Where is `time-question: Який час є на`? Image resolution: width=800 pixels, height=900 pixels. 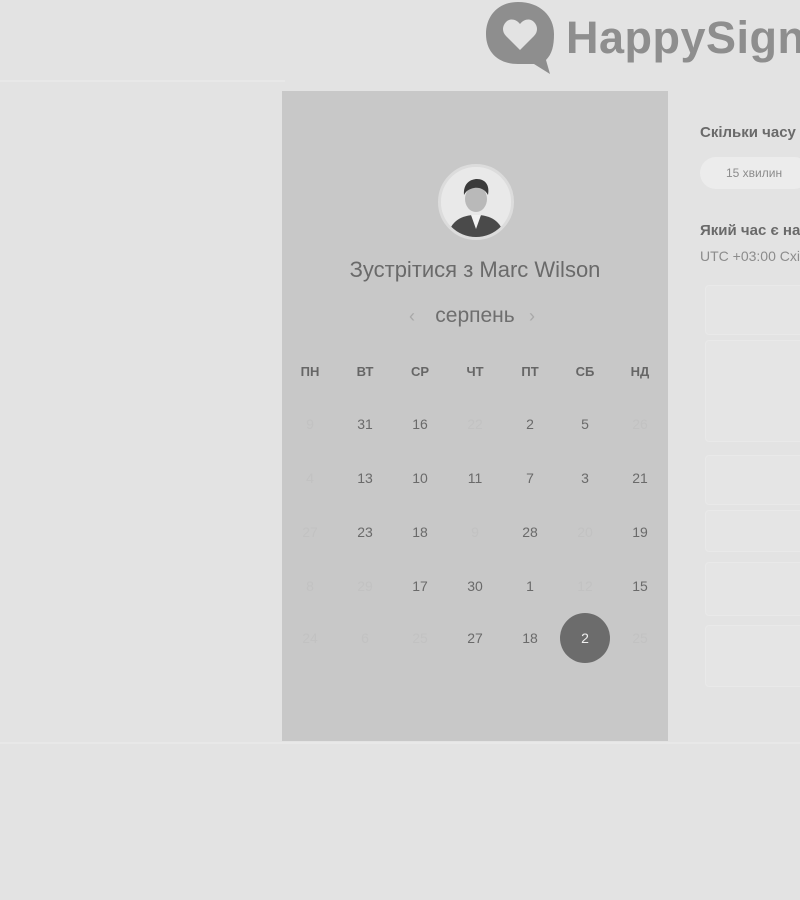 time-question: Який час є на is located at coordinates (750, 230).